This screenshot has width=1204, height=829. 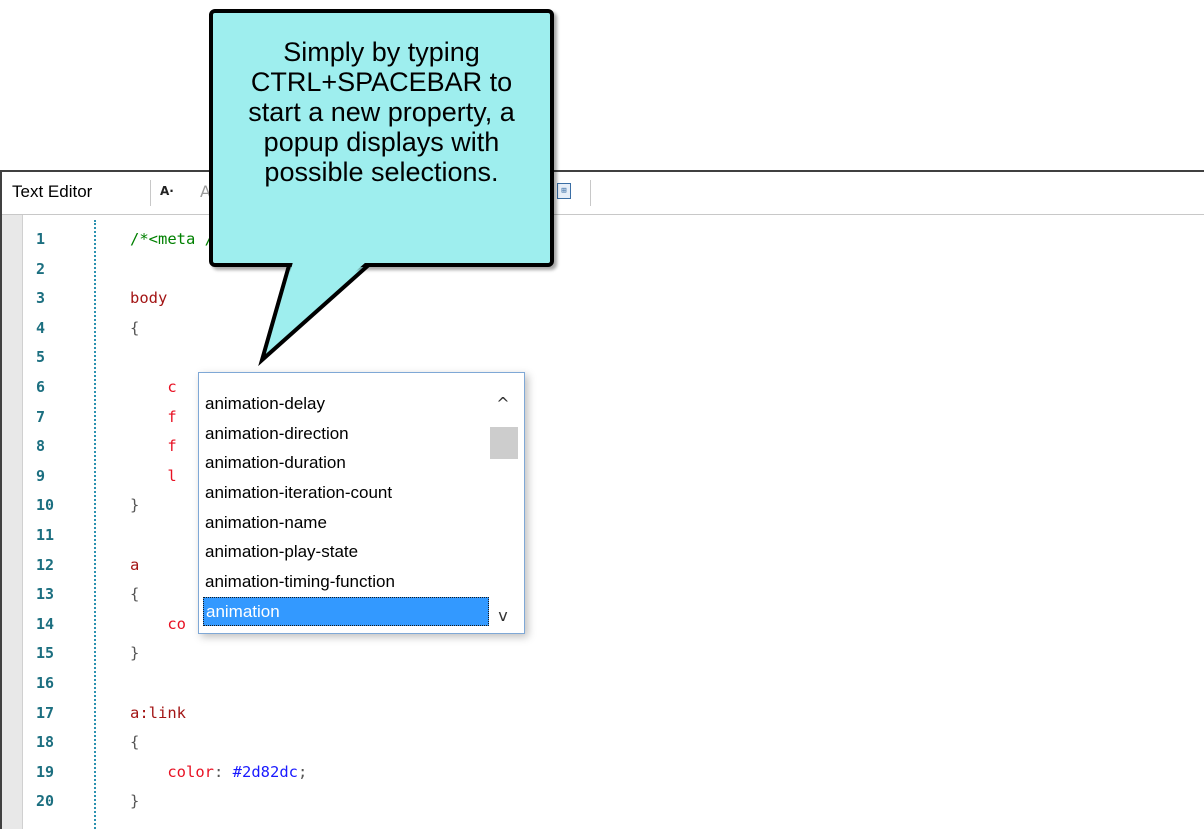 What do you see at coordinates (381, 82) in the screenshot?
I see `callout-line: CTRL+SPACEBAR to` at bounding box center [381, 82].